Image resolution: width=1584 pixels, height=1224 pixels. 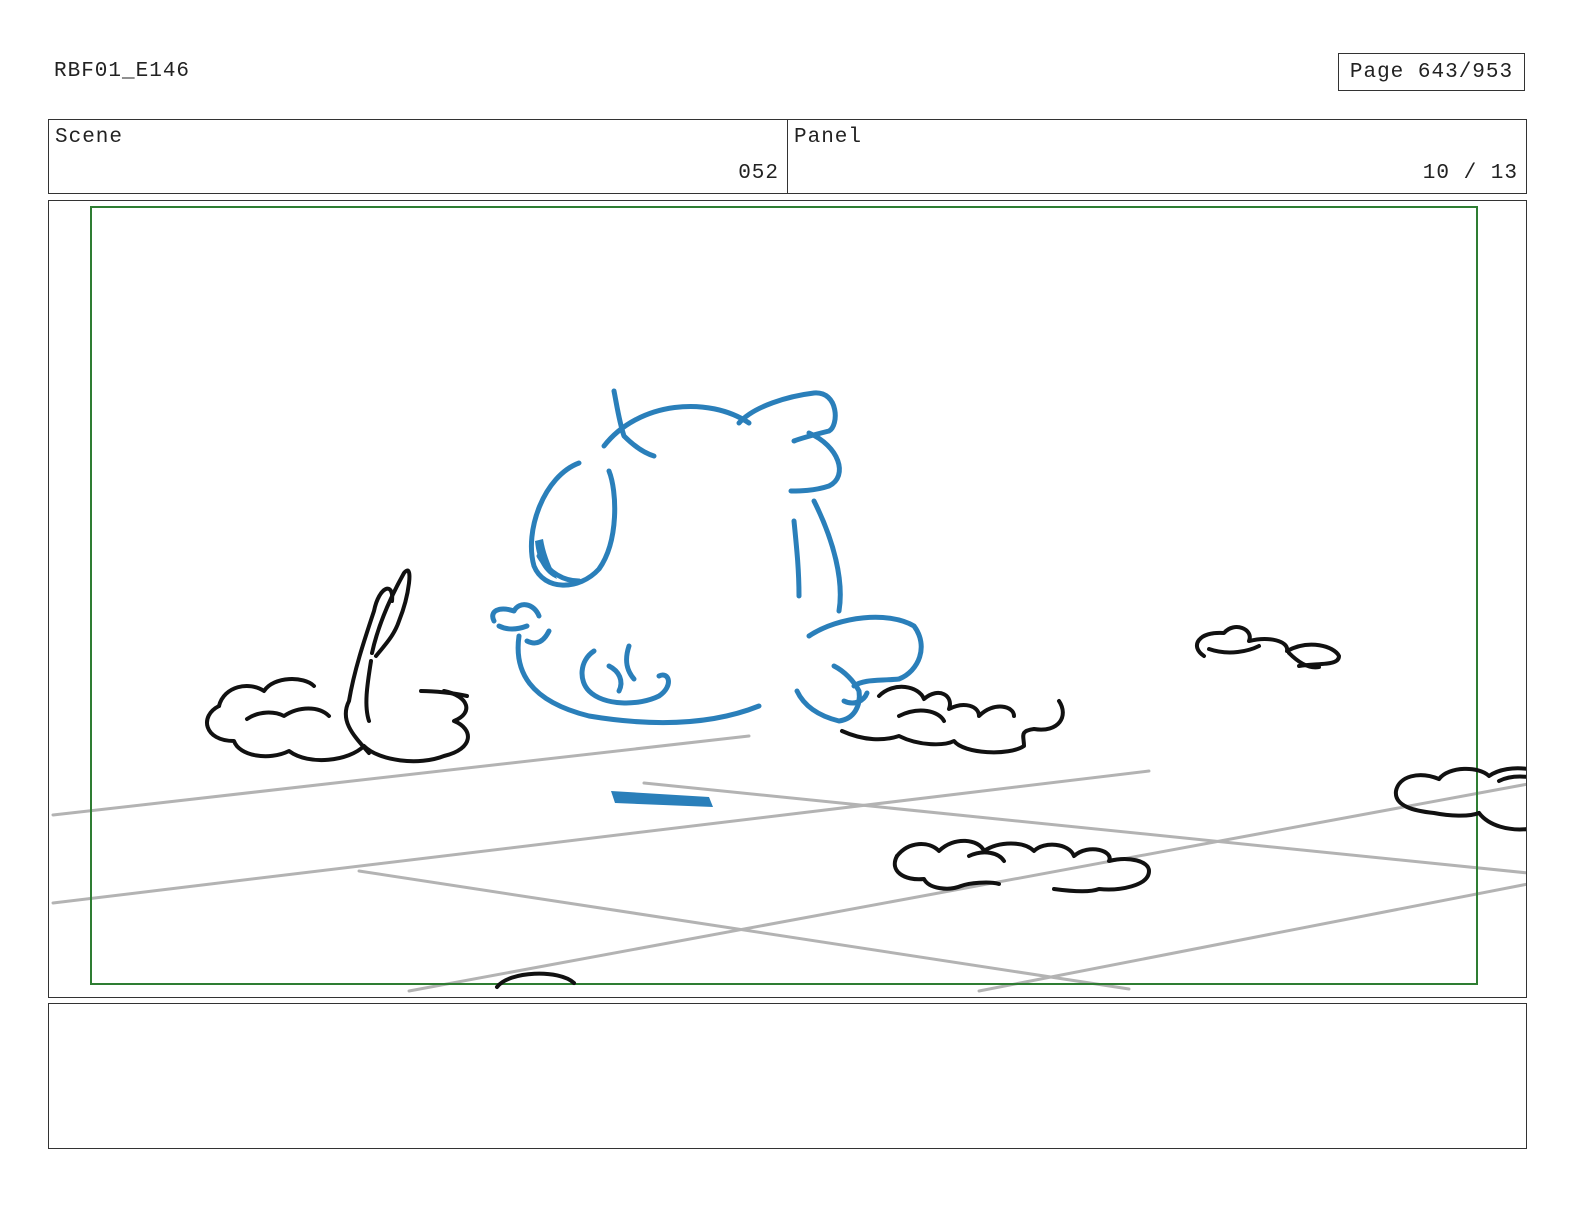 What do you see at coordinates (418, 156) in the screenshot?
I see `scene-cell: Scene 052` at bounding box center [418, 156].